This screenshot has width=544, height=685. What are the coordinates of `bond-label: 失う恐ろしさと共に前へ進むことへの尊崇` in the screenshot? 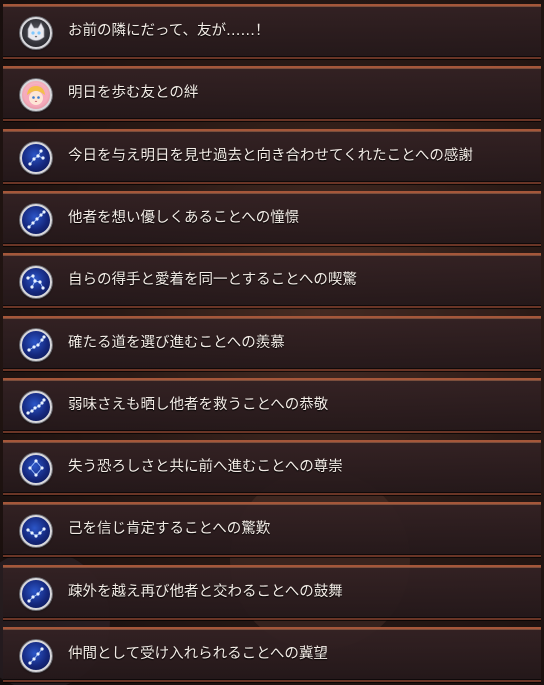 It's located at (205, 467).